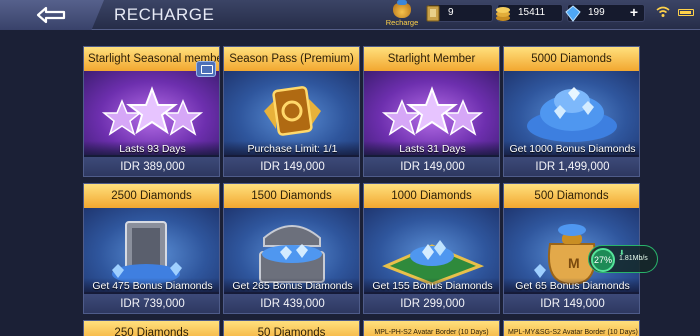 The width and height of the screenshot is (700, 336). What do you see at coordinates (603, 260) in the screenshot?
I see `download-percent: 27%` at bounding box center [603, 260].